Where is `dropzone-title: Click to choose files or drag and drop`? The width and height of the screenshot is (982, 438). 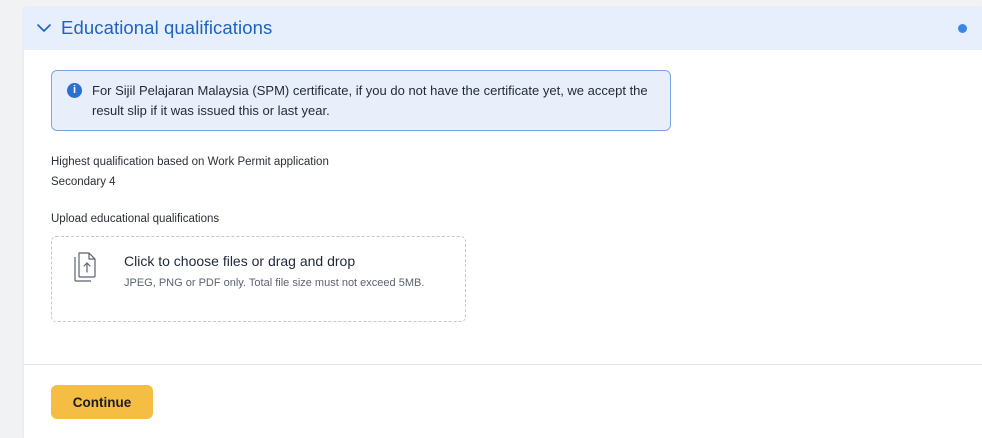
dropzone-title: Click to choose files or drag and drop is located at coordinates (239, 261).